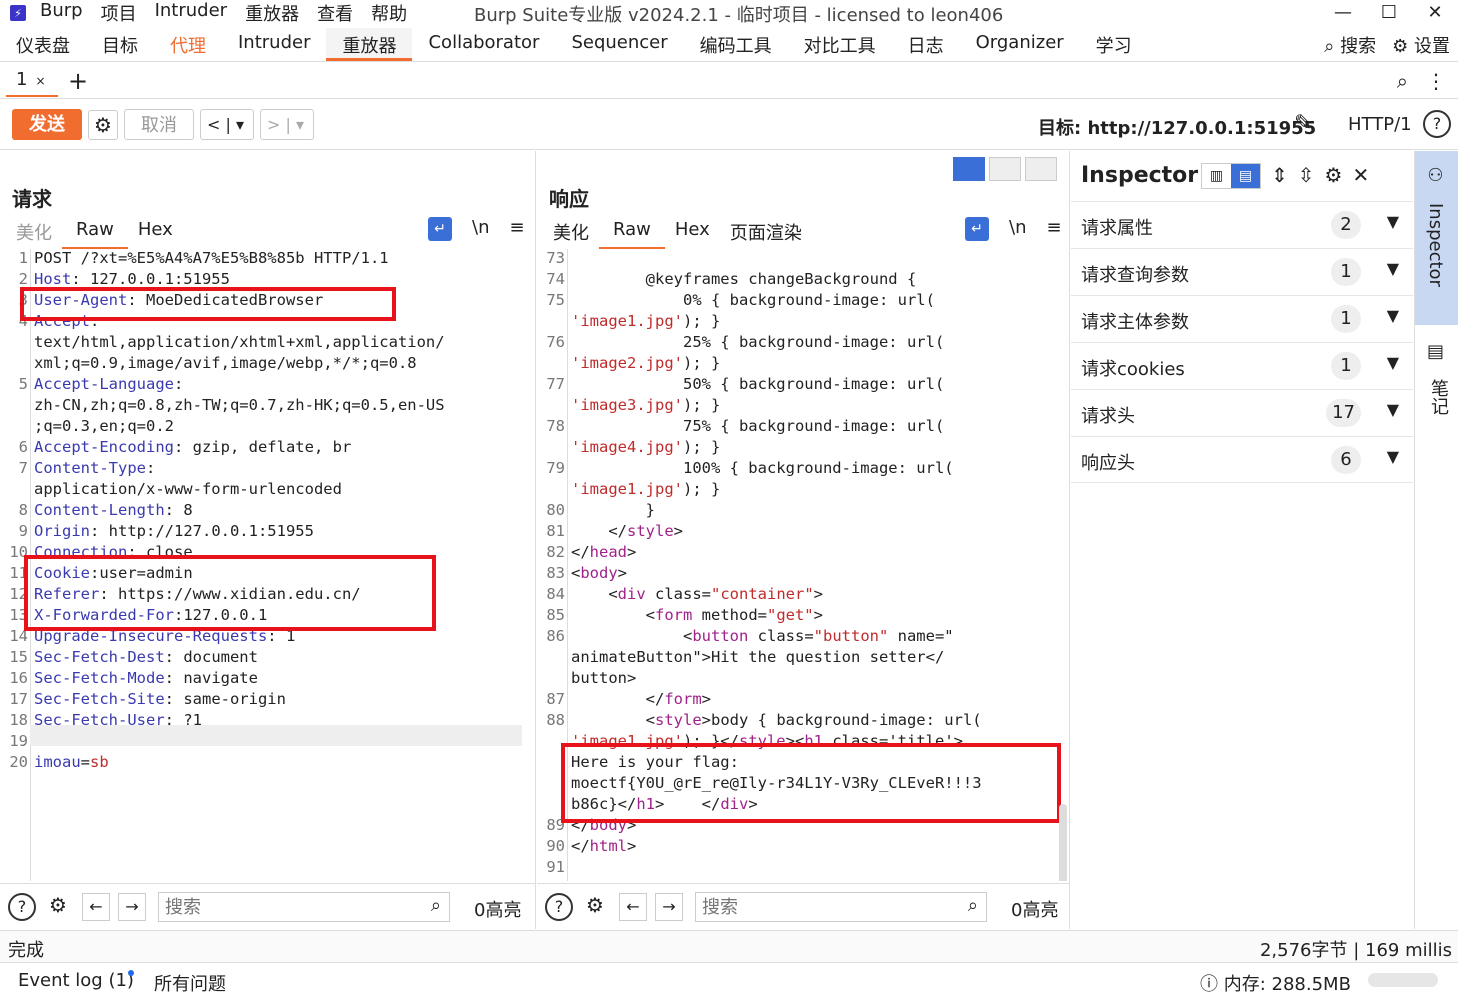 The height and width of the screenshot is (995, 1458). Describe the element at coordinates (555, 552) in the screenshot. I see `line-number: 82` at that location.